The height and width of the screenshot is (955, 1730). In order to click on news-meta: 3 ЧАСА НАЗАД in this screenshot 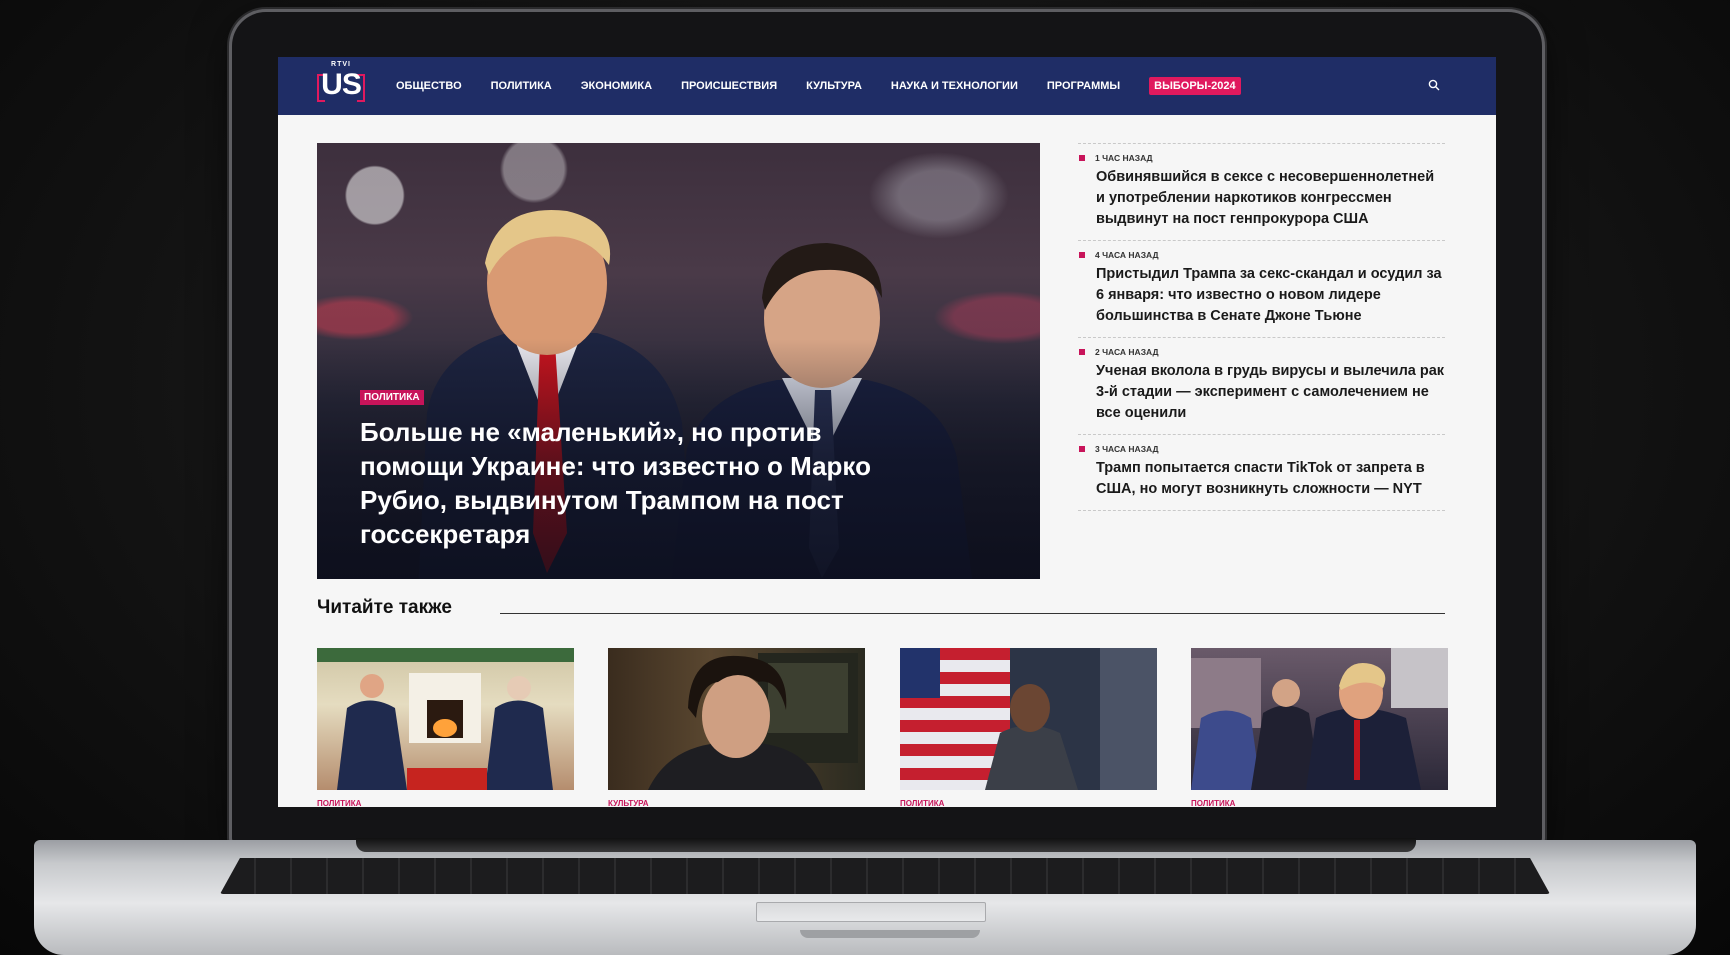, I will do `click(1262, 449)`.